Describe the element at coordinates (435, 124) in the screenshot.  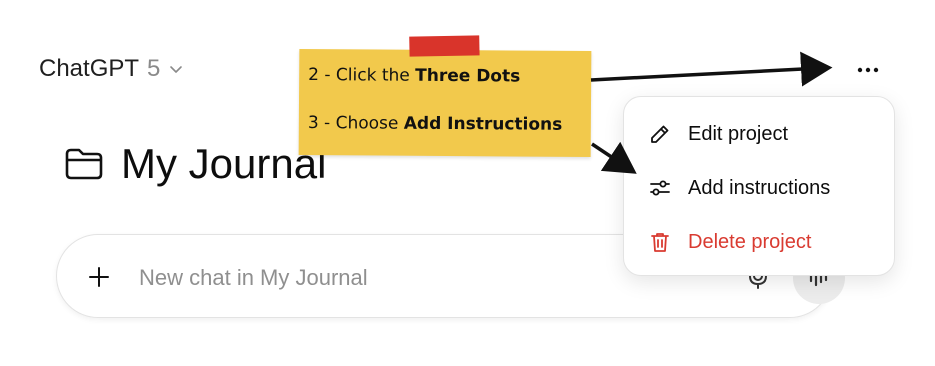
I see `step-3-instruction: 3 - Choose Add Instructions` at that location.